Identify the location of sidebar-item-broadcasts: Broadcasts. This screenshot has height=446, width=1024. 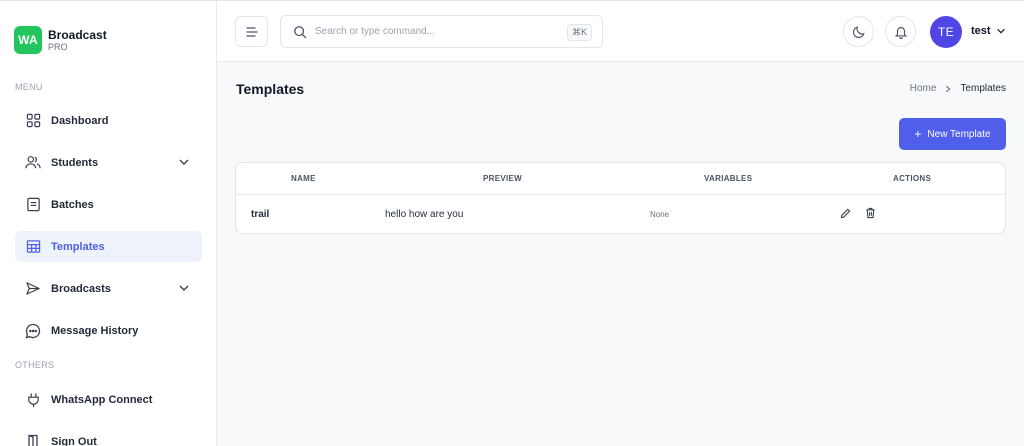
(108, 288).